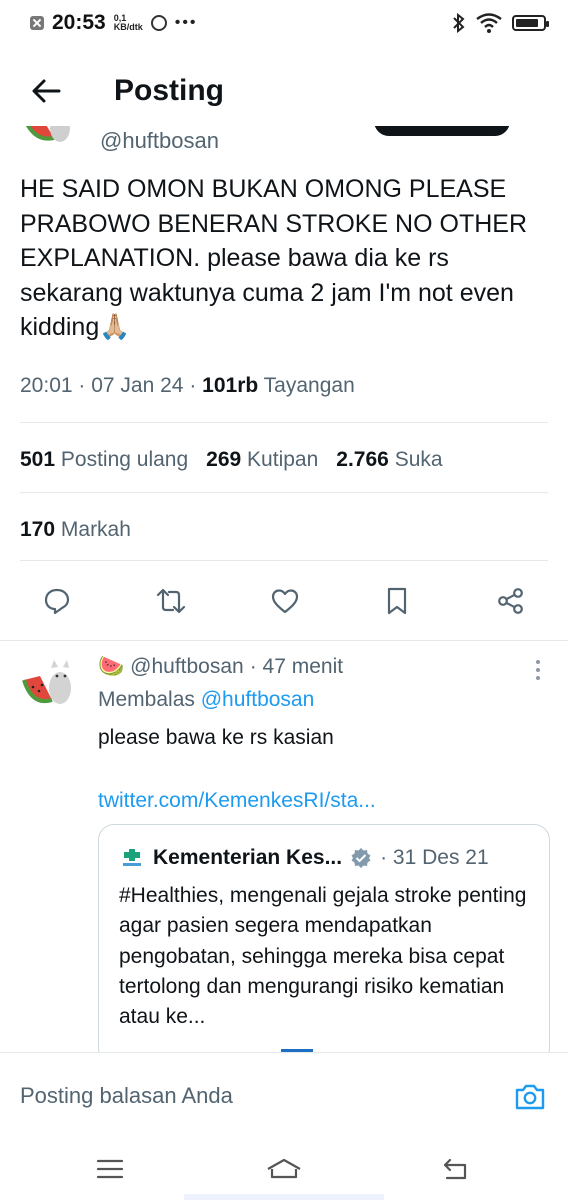 This screenshot has height=1200, width=568. I want to click on back-button, so click(46, 91).